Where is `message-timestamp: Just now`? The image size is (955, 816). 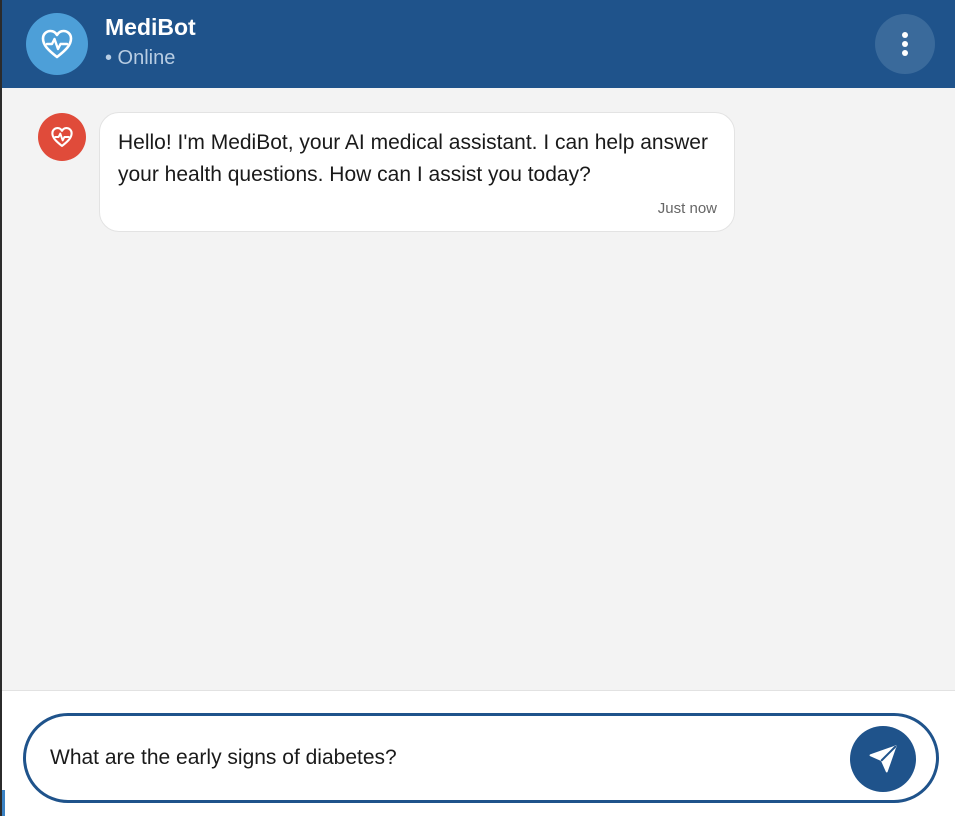 message-timestamp: Just now is located at coordinates (687, 208).